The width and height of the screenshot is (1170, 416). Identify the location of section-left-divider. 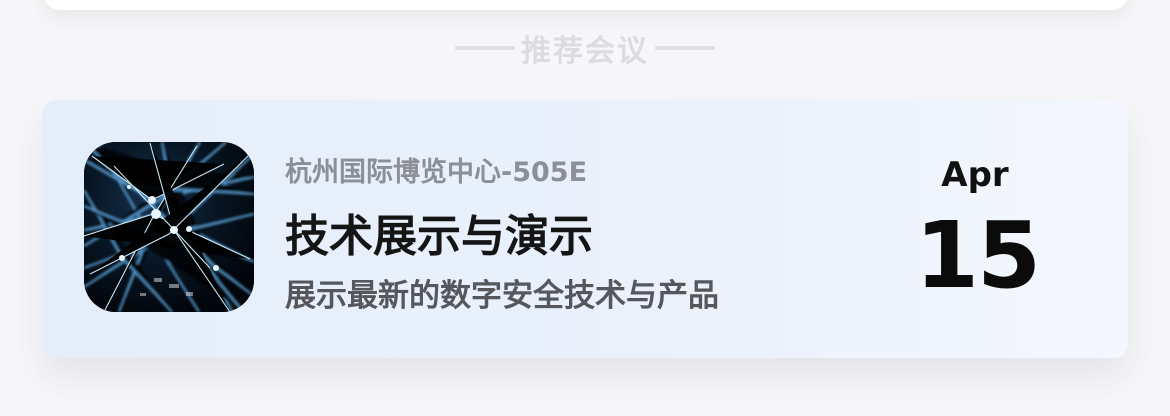
(485, 48).